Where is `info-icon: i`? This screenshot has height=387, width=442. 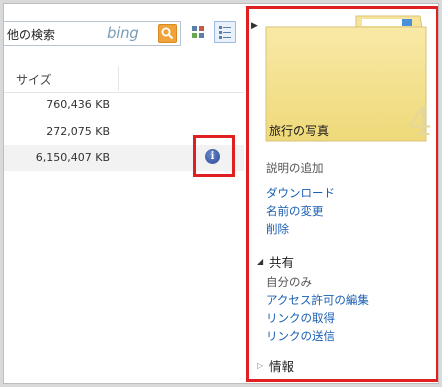 info-icon: i is located at coordinates (212, 156).